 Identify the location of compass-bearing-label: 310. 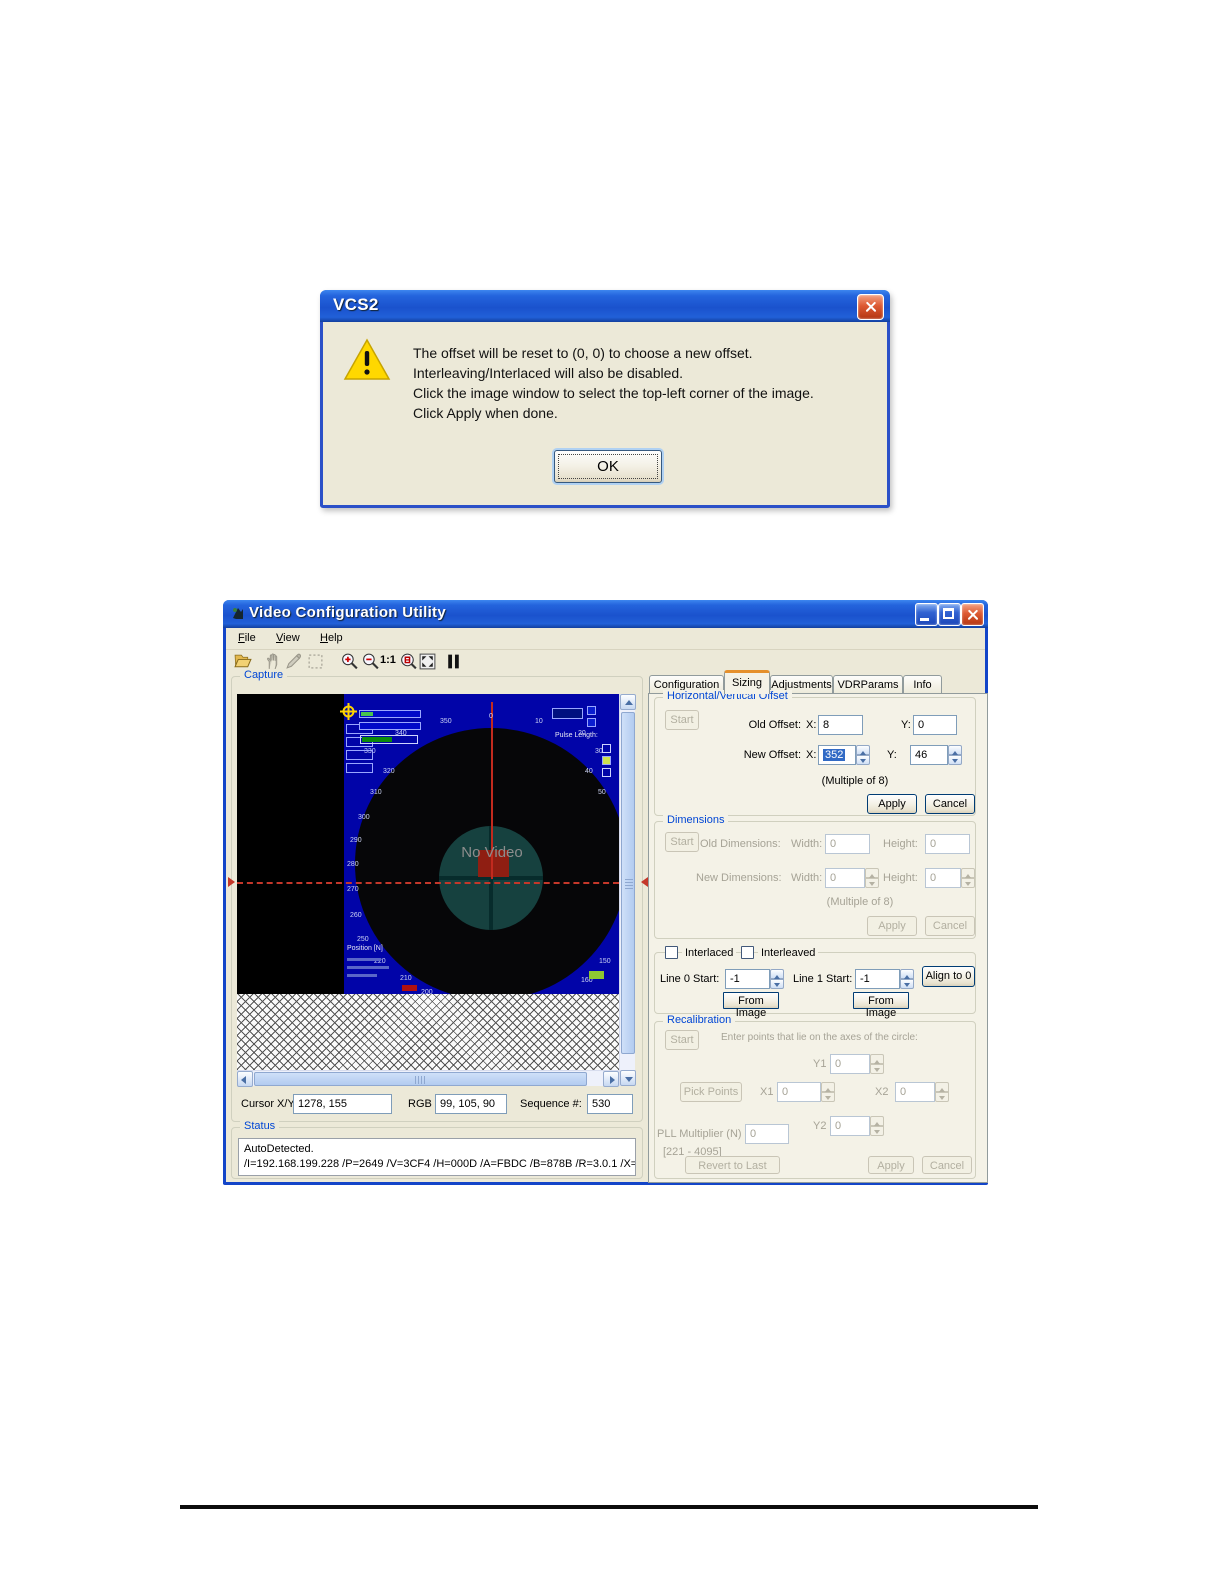
(376, 792).